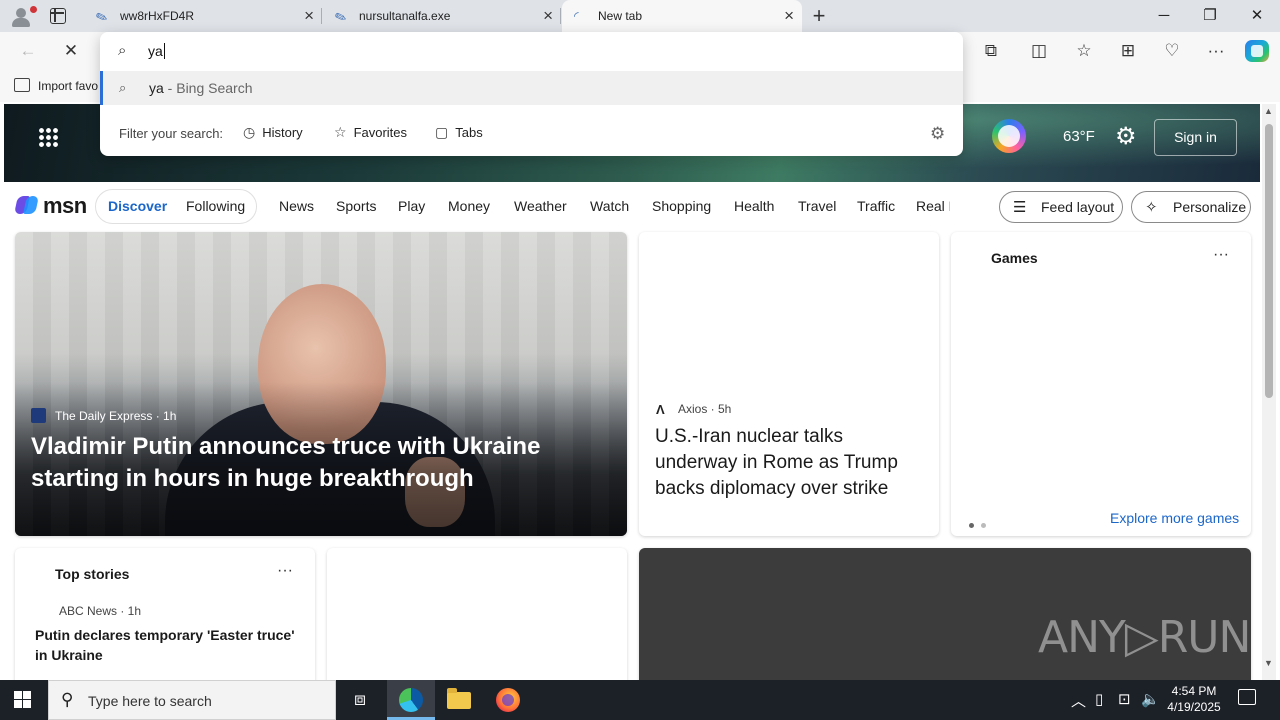  Describe the element at coordinates (122, 50) in the screenshot. I see `search-icon: ⌕` at that location.